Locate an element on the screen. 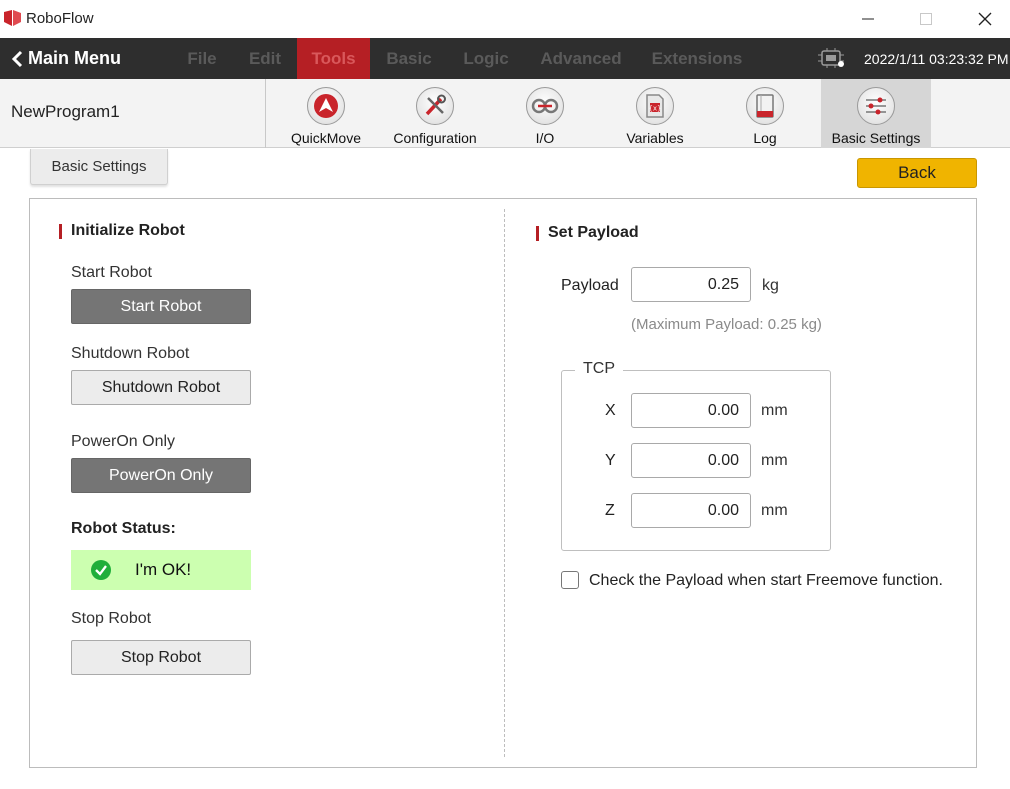  app-title: RoboFlow is located at coordinates (60, 18).